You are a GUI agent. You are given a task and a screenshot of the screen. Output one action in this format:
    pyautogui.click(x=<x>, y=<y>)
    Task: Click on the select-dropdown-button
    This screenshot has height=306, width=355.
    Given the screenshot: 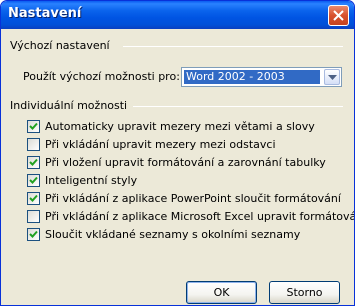 What is the action you would take?
    pyautogui.click(x=332, y=77)
    